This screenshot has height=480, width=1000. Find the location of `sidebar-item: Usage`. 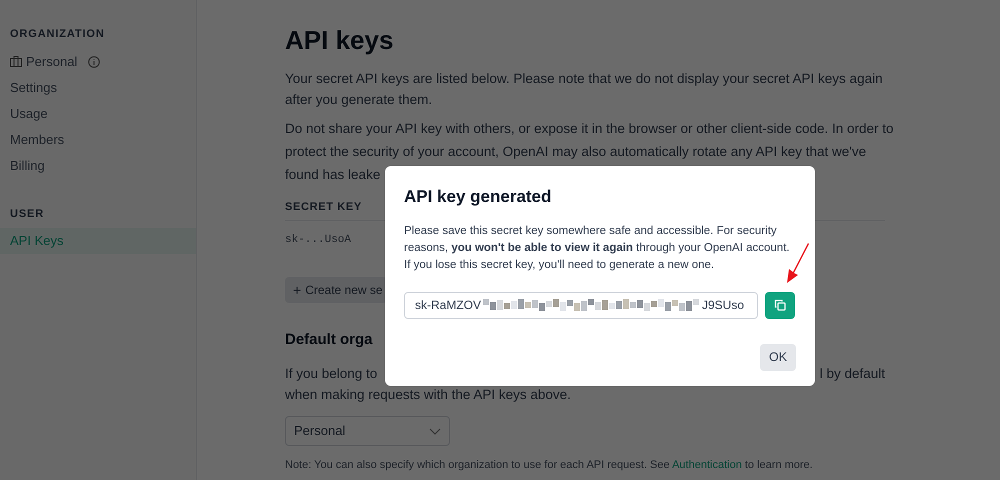

sidebar-item: Usage is located at coordinates (98, 113).